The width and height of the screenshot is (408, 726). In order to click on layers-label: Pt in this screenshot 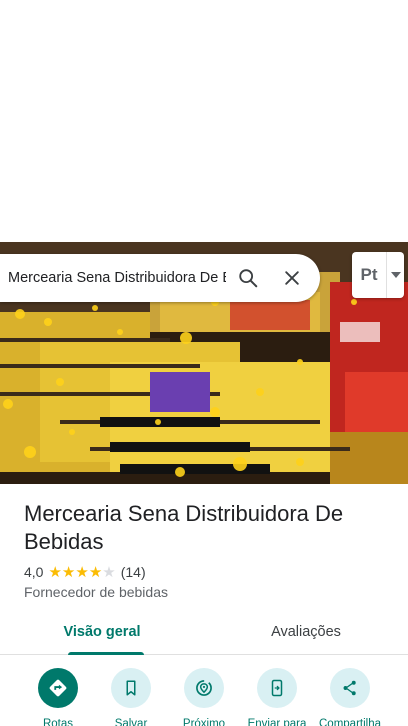, I will do `click(369, 274)`.